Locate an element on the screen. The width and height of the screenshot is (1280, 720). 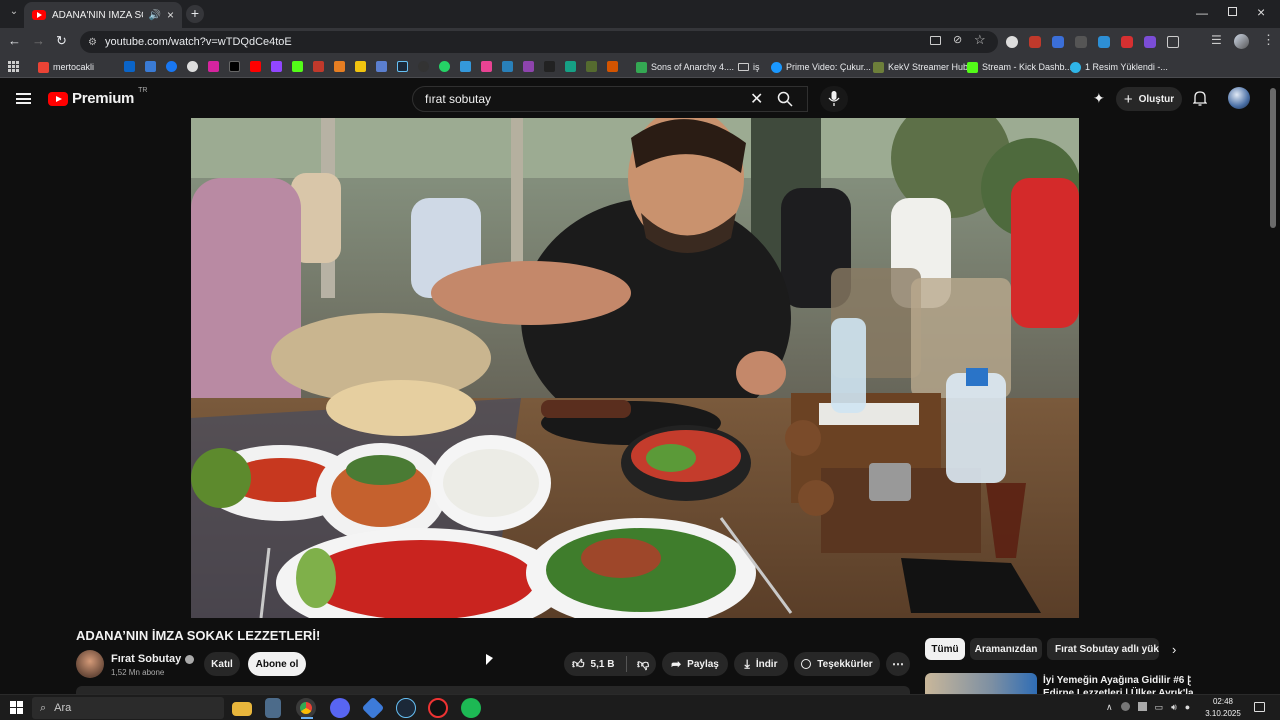
tab-audio-icon: 🔊 is located at coordinates (155, 15).